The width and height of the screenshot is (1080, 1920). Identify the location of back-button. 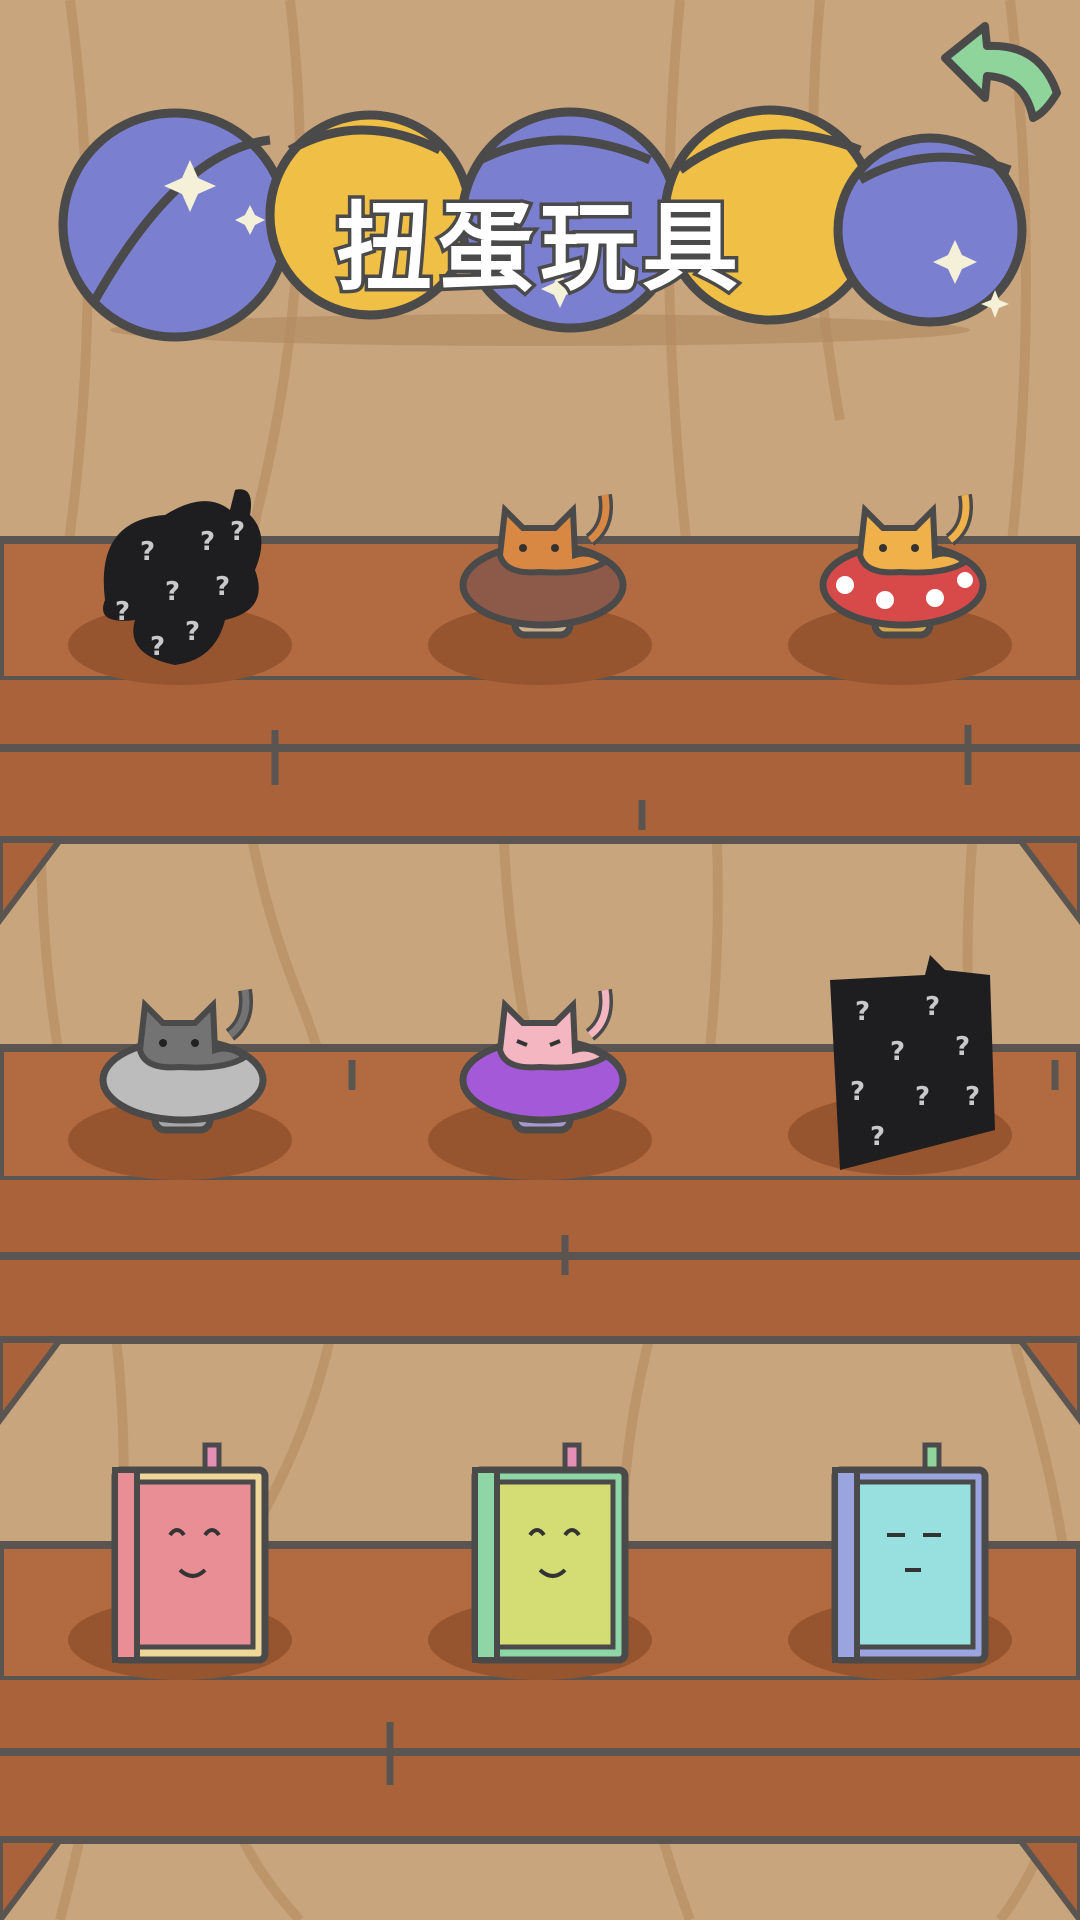
(995, 73).